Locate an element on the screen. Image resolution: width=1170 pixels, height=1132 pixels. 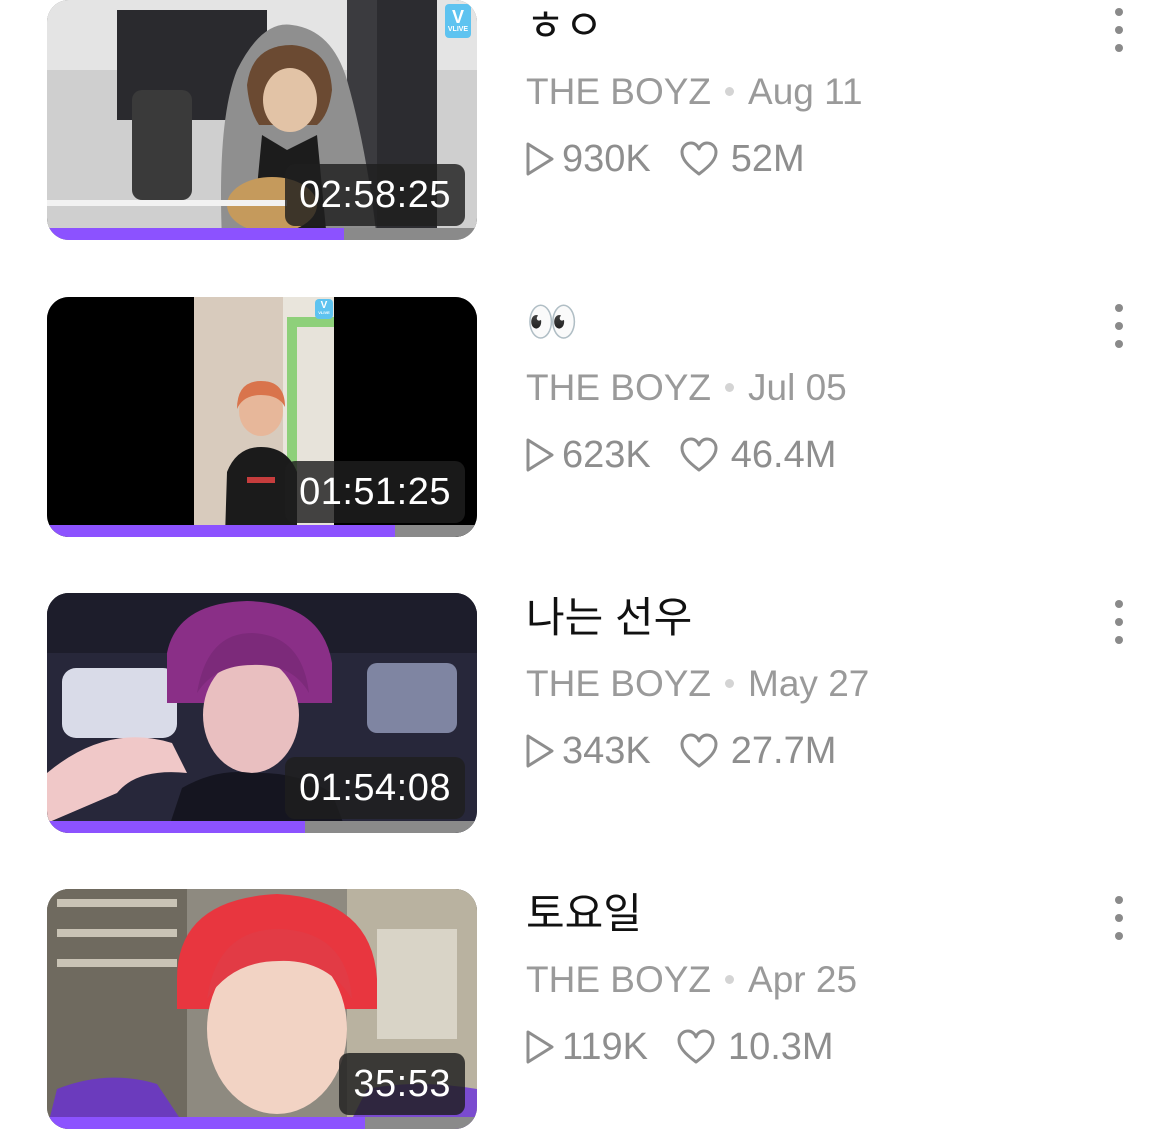
video-stats: 119K 10.3M is located at coordinates (679, 1047).